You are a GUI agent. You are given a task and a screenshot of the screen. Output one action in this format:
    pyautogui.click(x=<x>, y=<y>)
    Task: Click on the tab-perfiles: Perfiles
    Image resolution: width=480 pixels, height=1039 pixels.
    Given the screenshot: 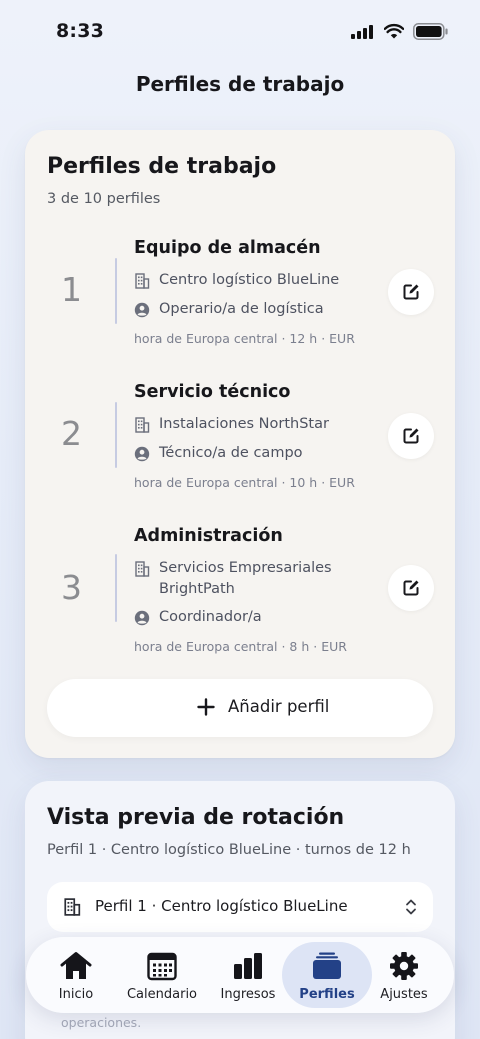 What is the action you would take?
    pyautogui.click(x=327, y=975)
    